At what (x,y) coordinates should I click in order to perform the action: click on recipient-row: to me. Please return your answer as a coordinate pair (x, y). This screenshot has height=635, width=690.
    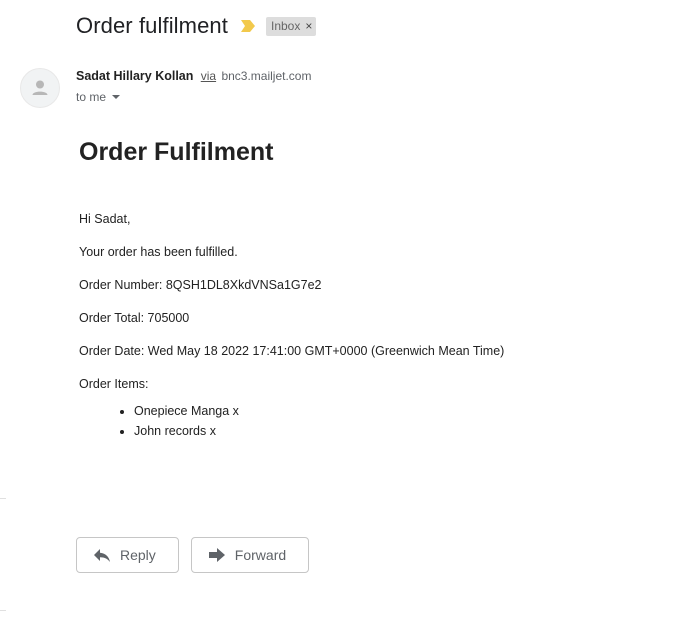
    Looking at the image, I should click on (98, 97).